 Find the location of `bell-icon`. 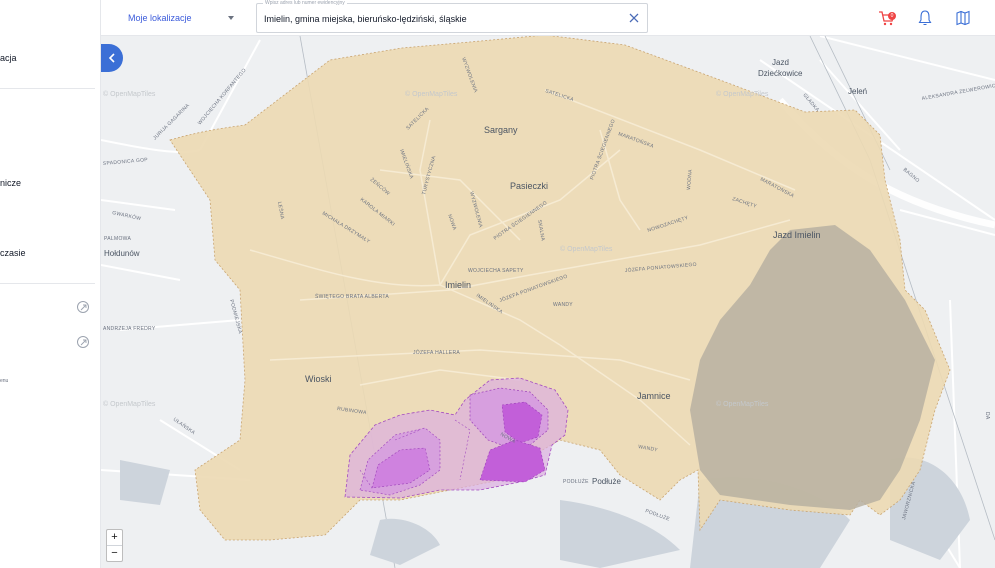

bell-icon is located at coordinates (925, 18).